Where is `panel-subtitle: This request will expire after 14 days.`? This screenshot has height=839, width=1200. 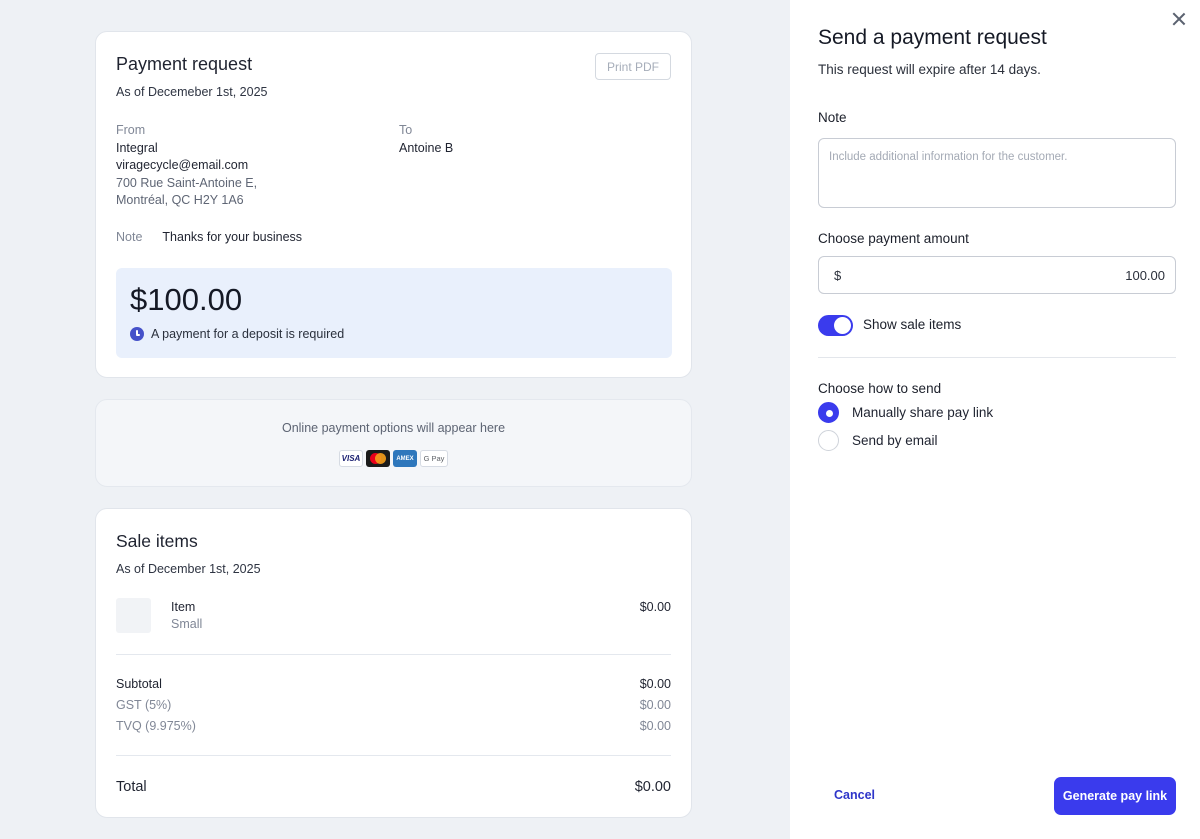 panel-subtitle: This request will expire after 14 days. is located at coordinates (929, 69).